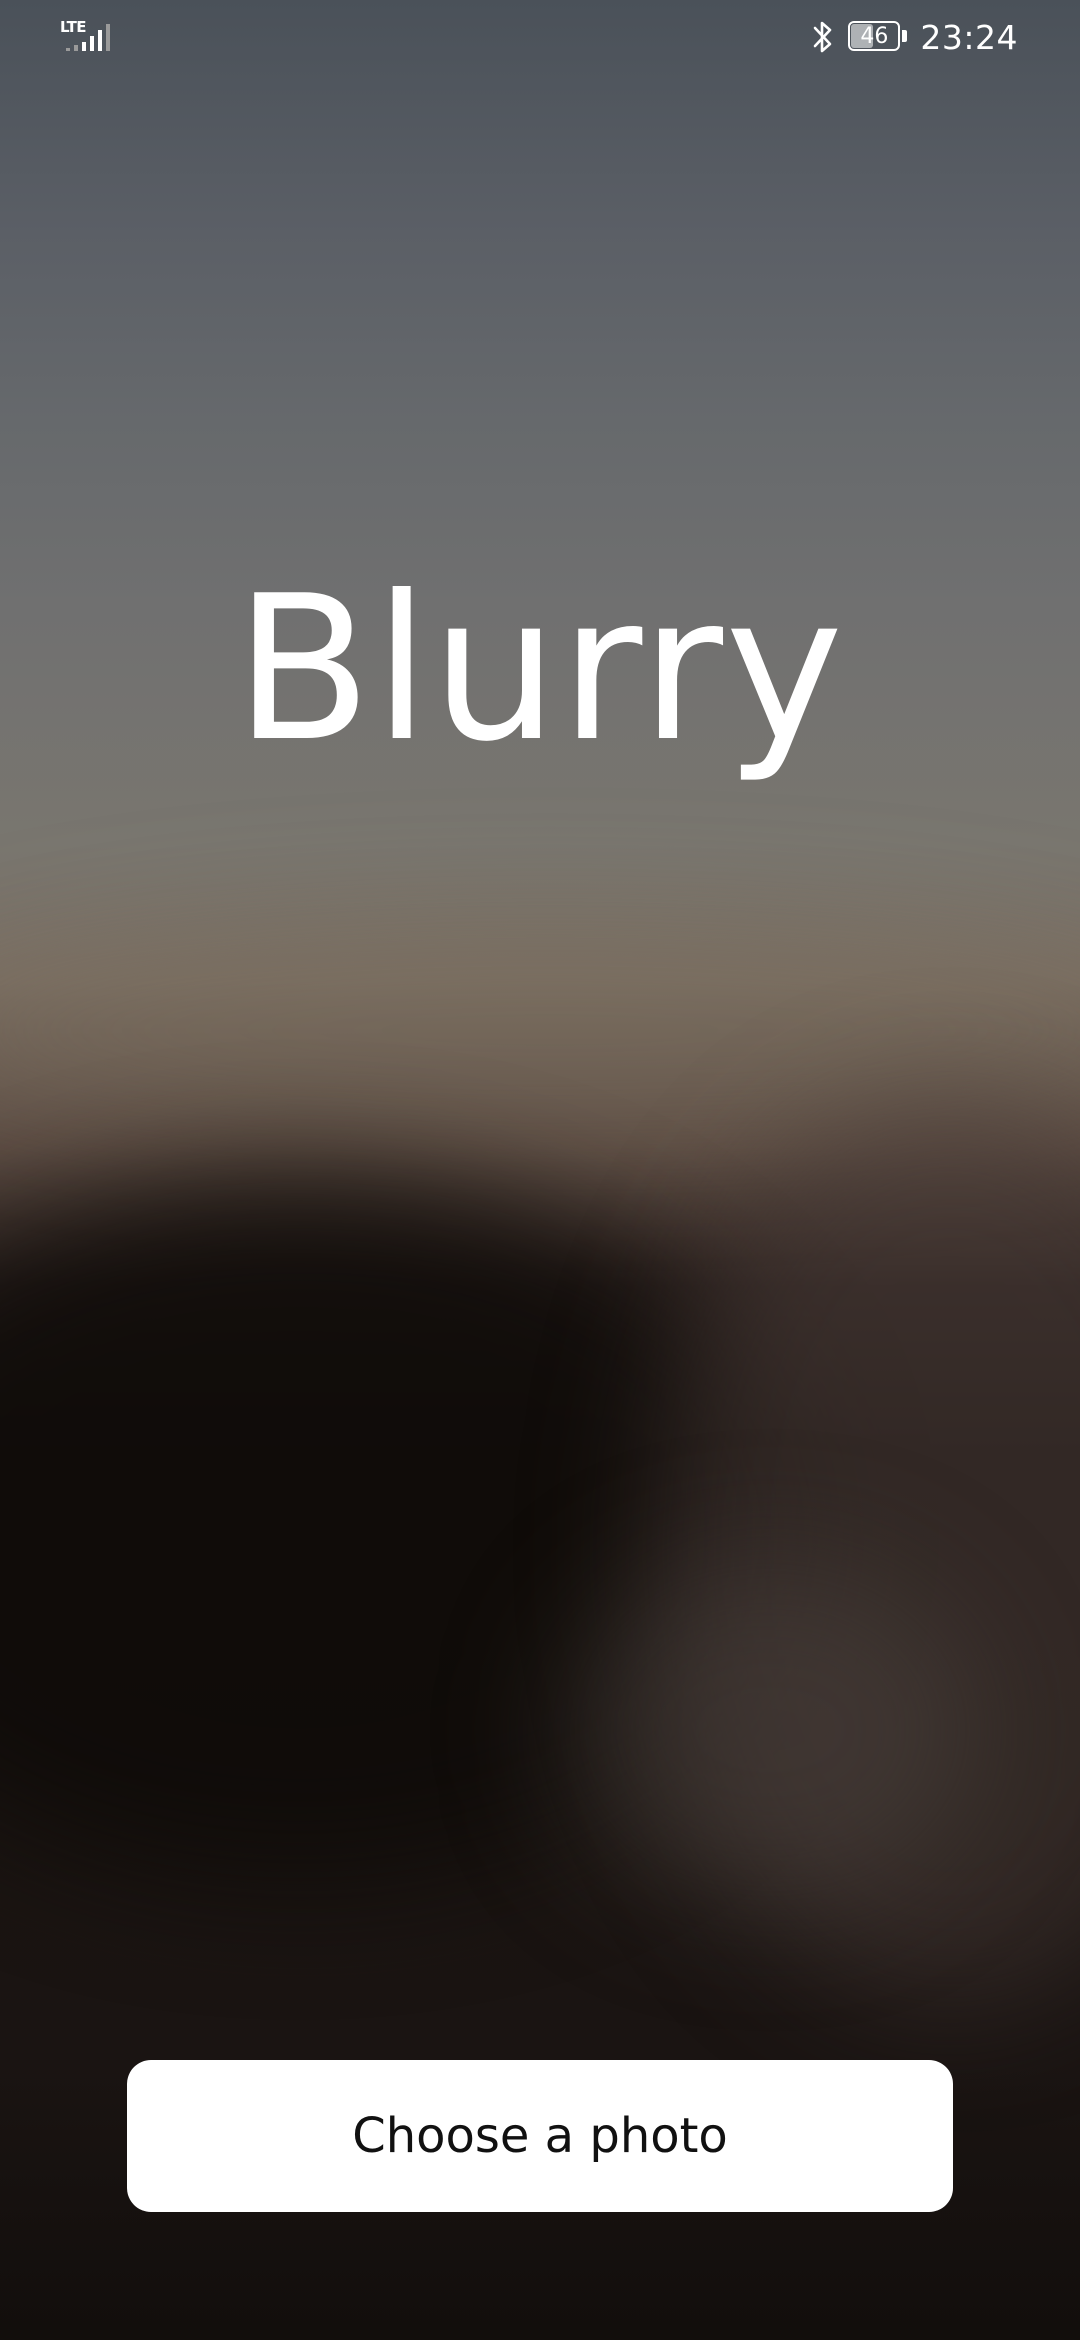 This screenshot has width=1080, height=2340. Describe the element at coordinates (969, 37) in the screenshot. I see `status-clock: 23:24` at that location.